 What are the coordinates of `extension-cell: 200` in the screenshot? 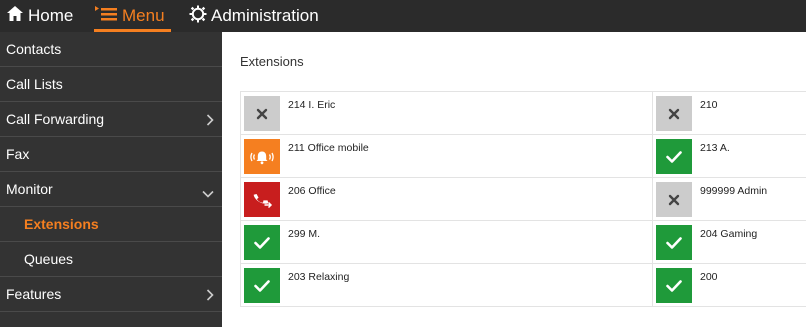 It's located at (729, 285).